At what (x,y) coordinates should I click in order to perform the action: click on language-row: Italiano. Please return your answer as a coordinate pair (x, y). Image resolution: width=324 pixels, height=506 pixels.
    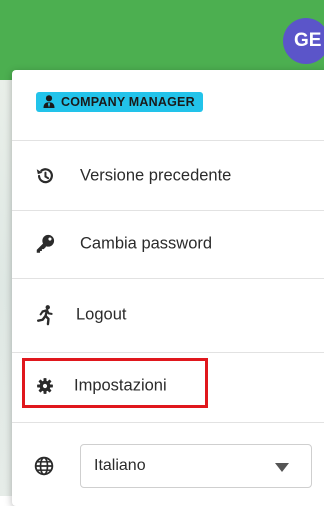
    Looking at the image, I should click on (168, 466).